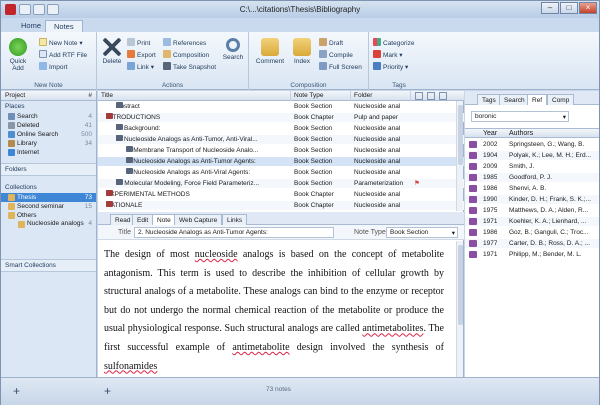  What do you see at coordinates (532, 254) in the screenshot?
I see `reference-row: 1971 Philipp, M.; Bender, M. L.` at bounding box center [532, 254].